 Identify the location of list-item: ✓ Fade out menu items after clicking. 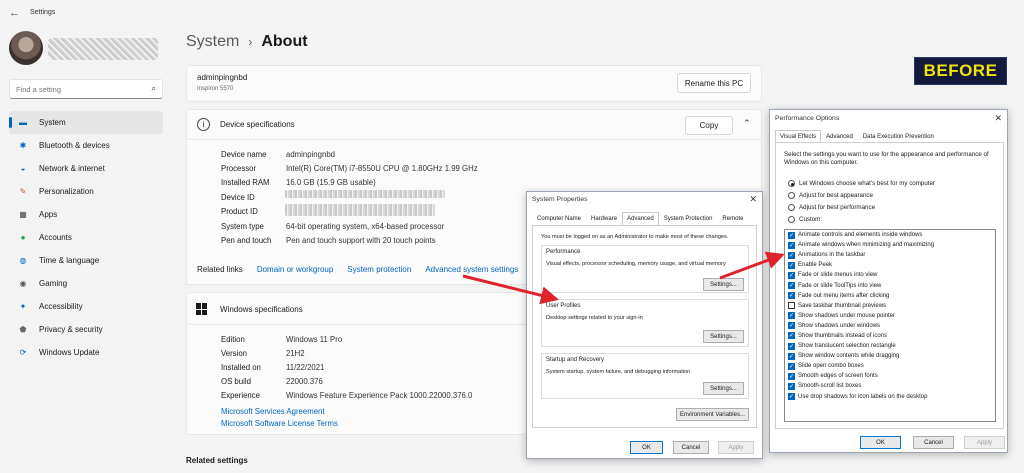
(890, 296).